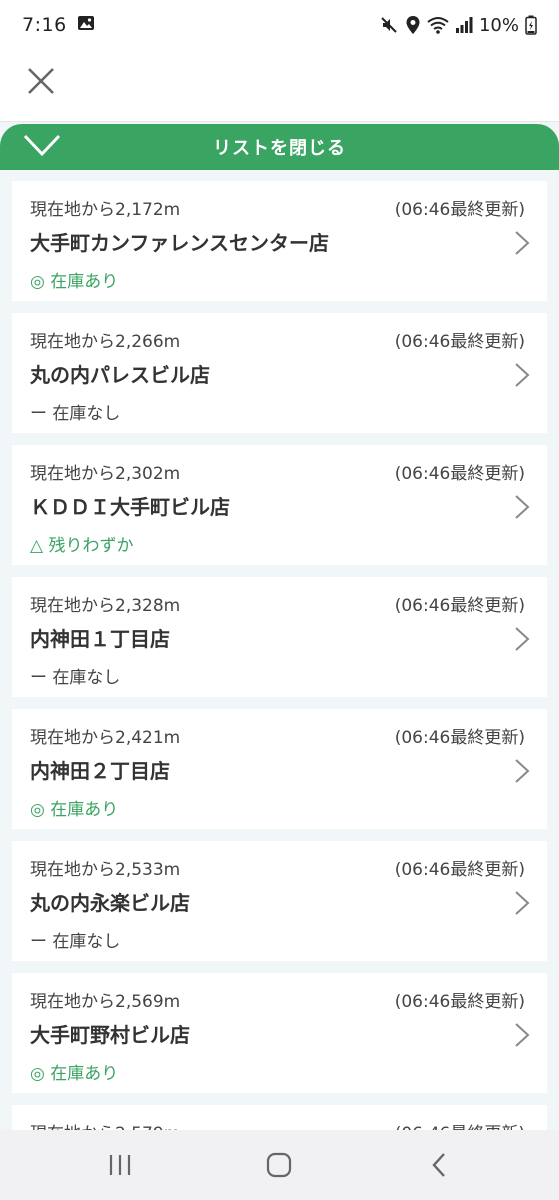 The height and width of the screenshot is (1200, 559). I want to click on close-list-button: リストを閉じる, so click(279, 147).